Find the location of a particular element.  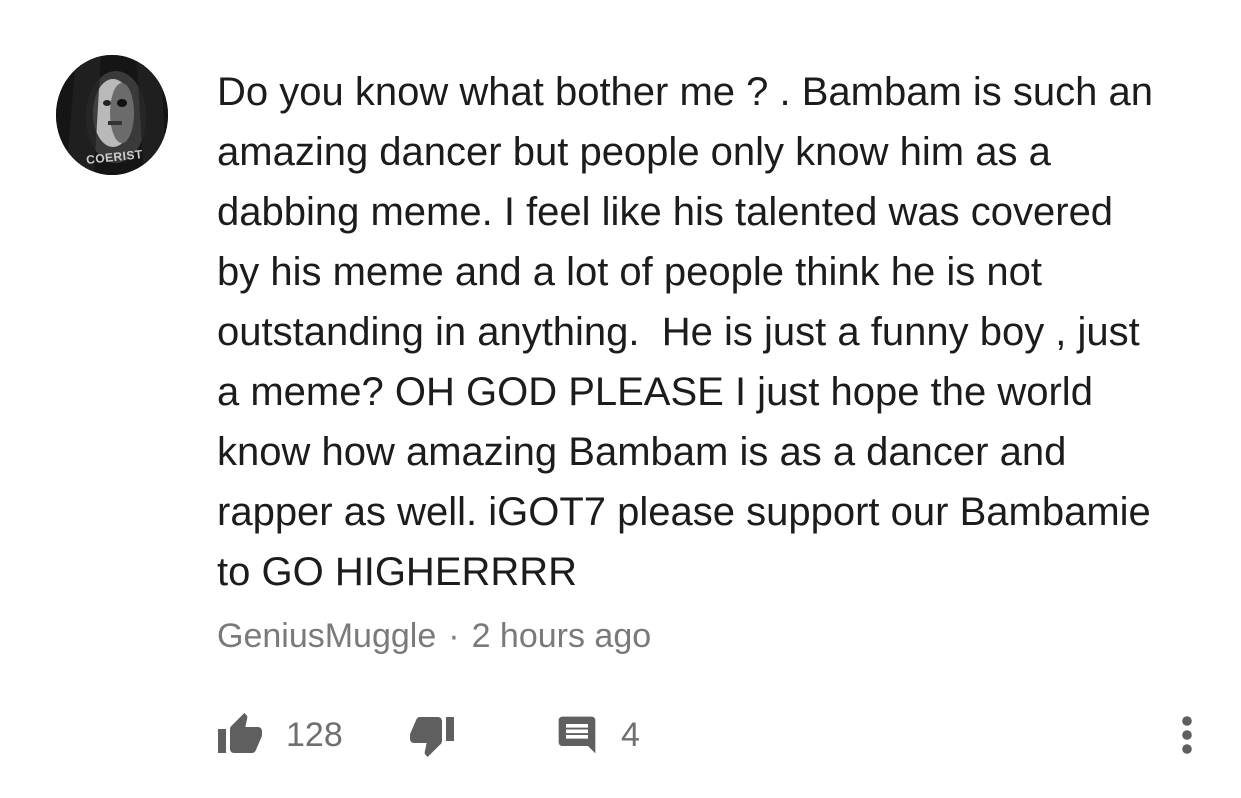

author-name: GeniusMuggle is located at coordinates (326, 636).